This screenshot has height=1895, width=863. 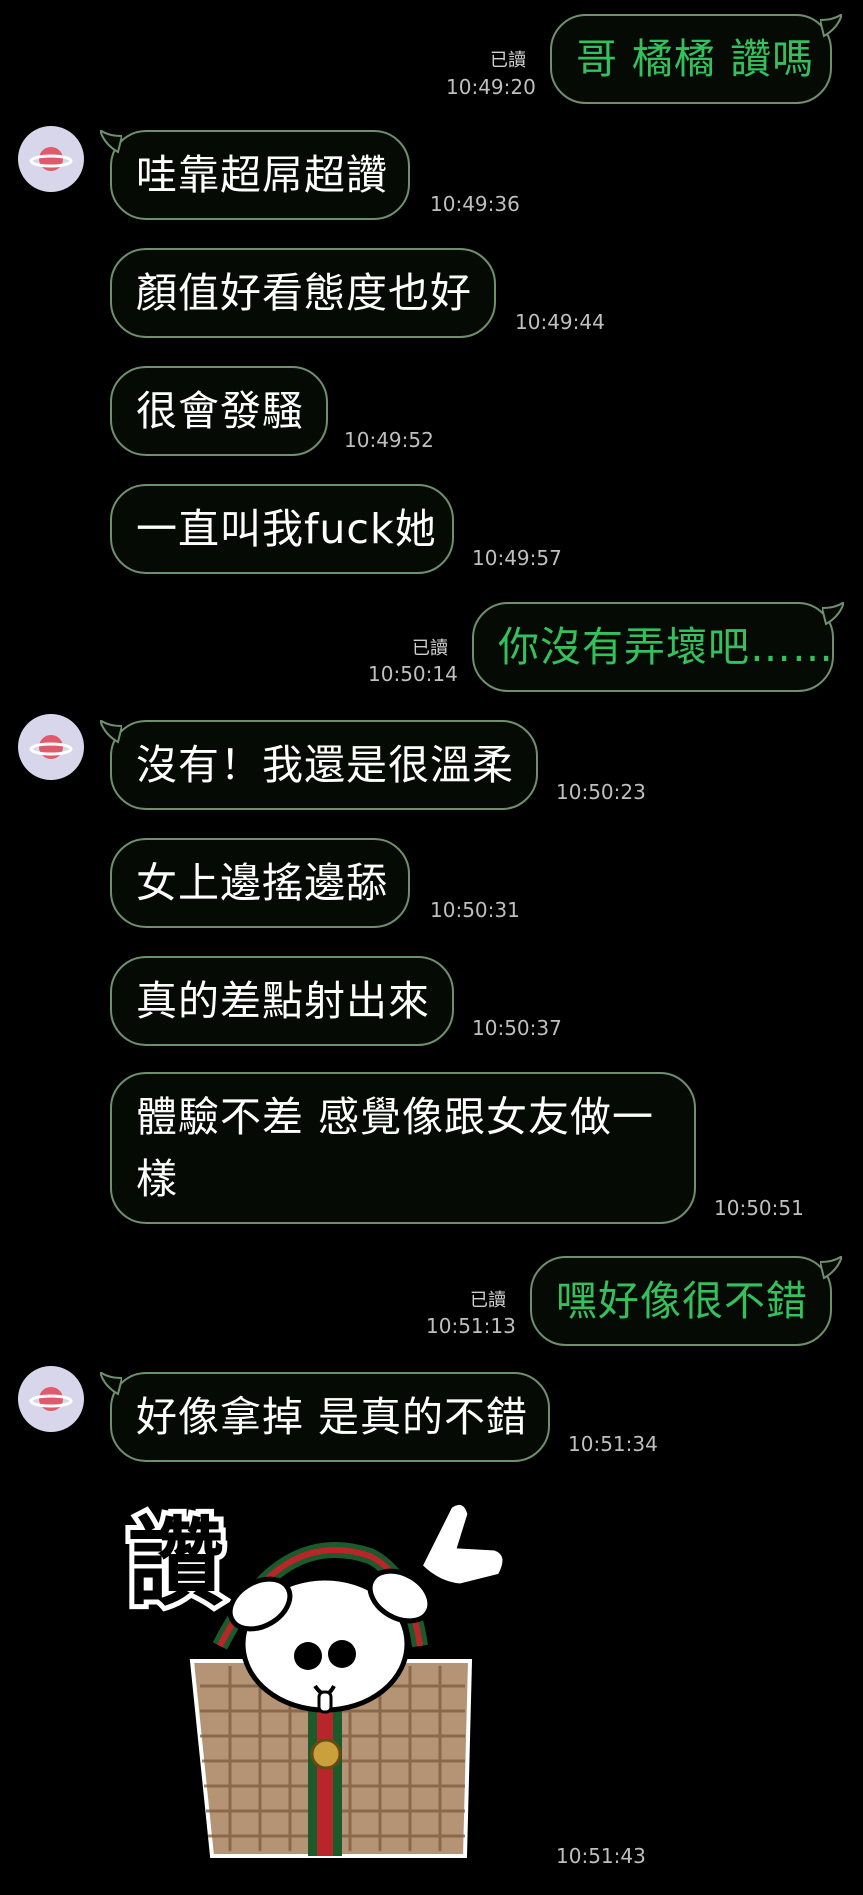 What do you see at coordinates (413, 674) in the screenshot?
I see `message-time: 10:50:14` at bounding box center [413, 674].